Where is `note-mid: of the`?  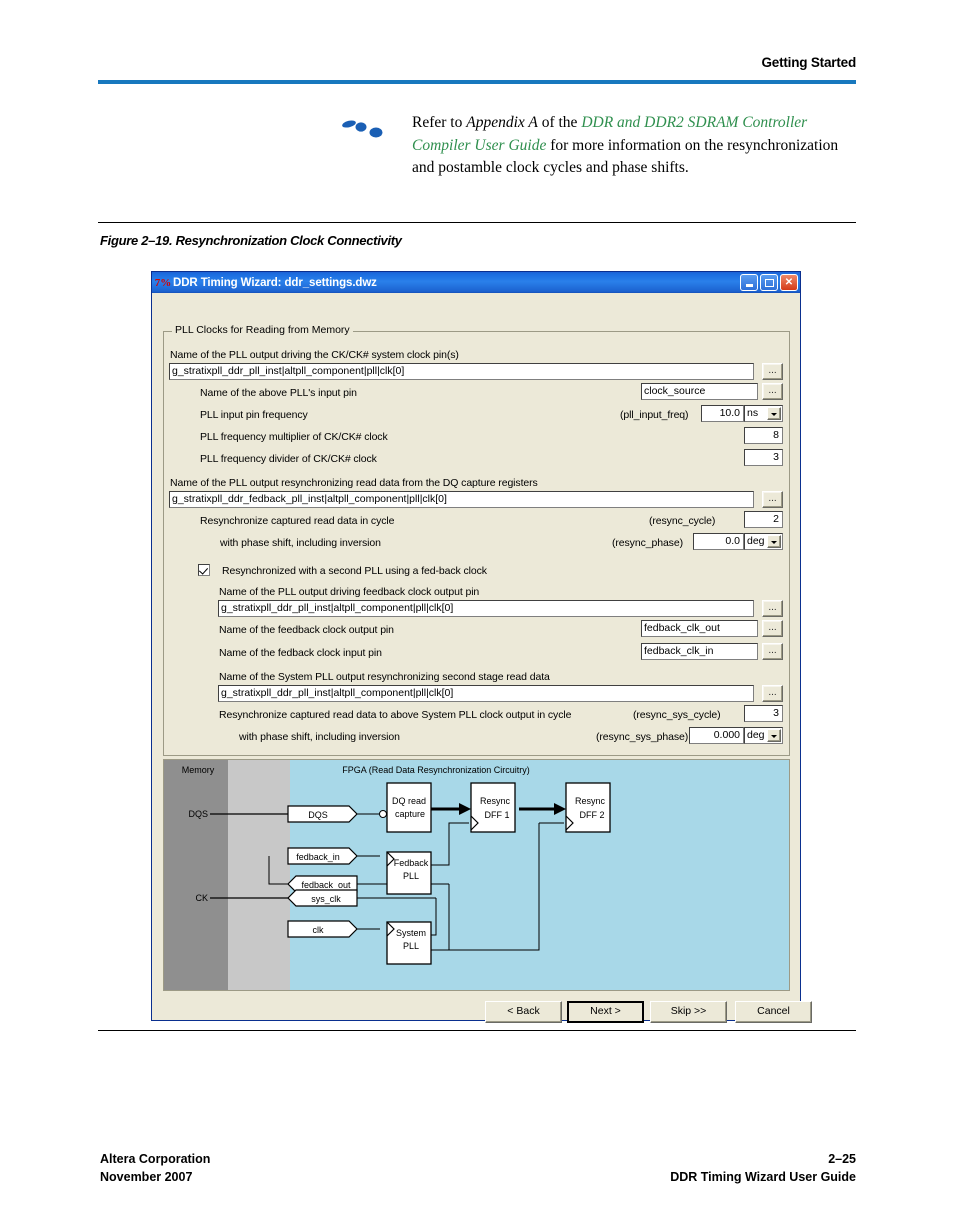
note-mid: of the is located at coordinates (559, 122).